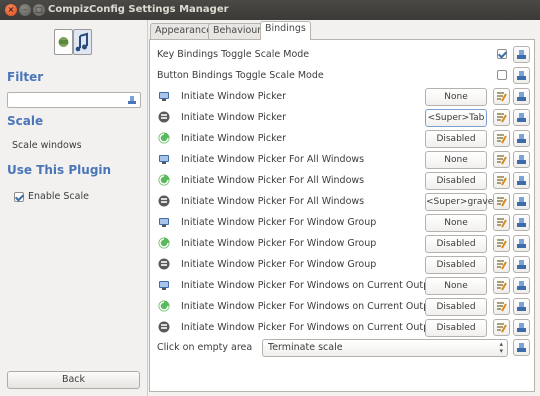 The image size is (540, 396). Describe the element at coordinates (25, 121) in the screenshot. I see `plugin-heading: Scale` at that location.